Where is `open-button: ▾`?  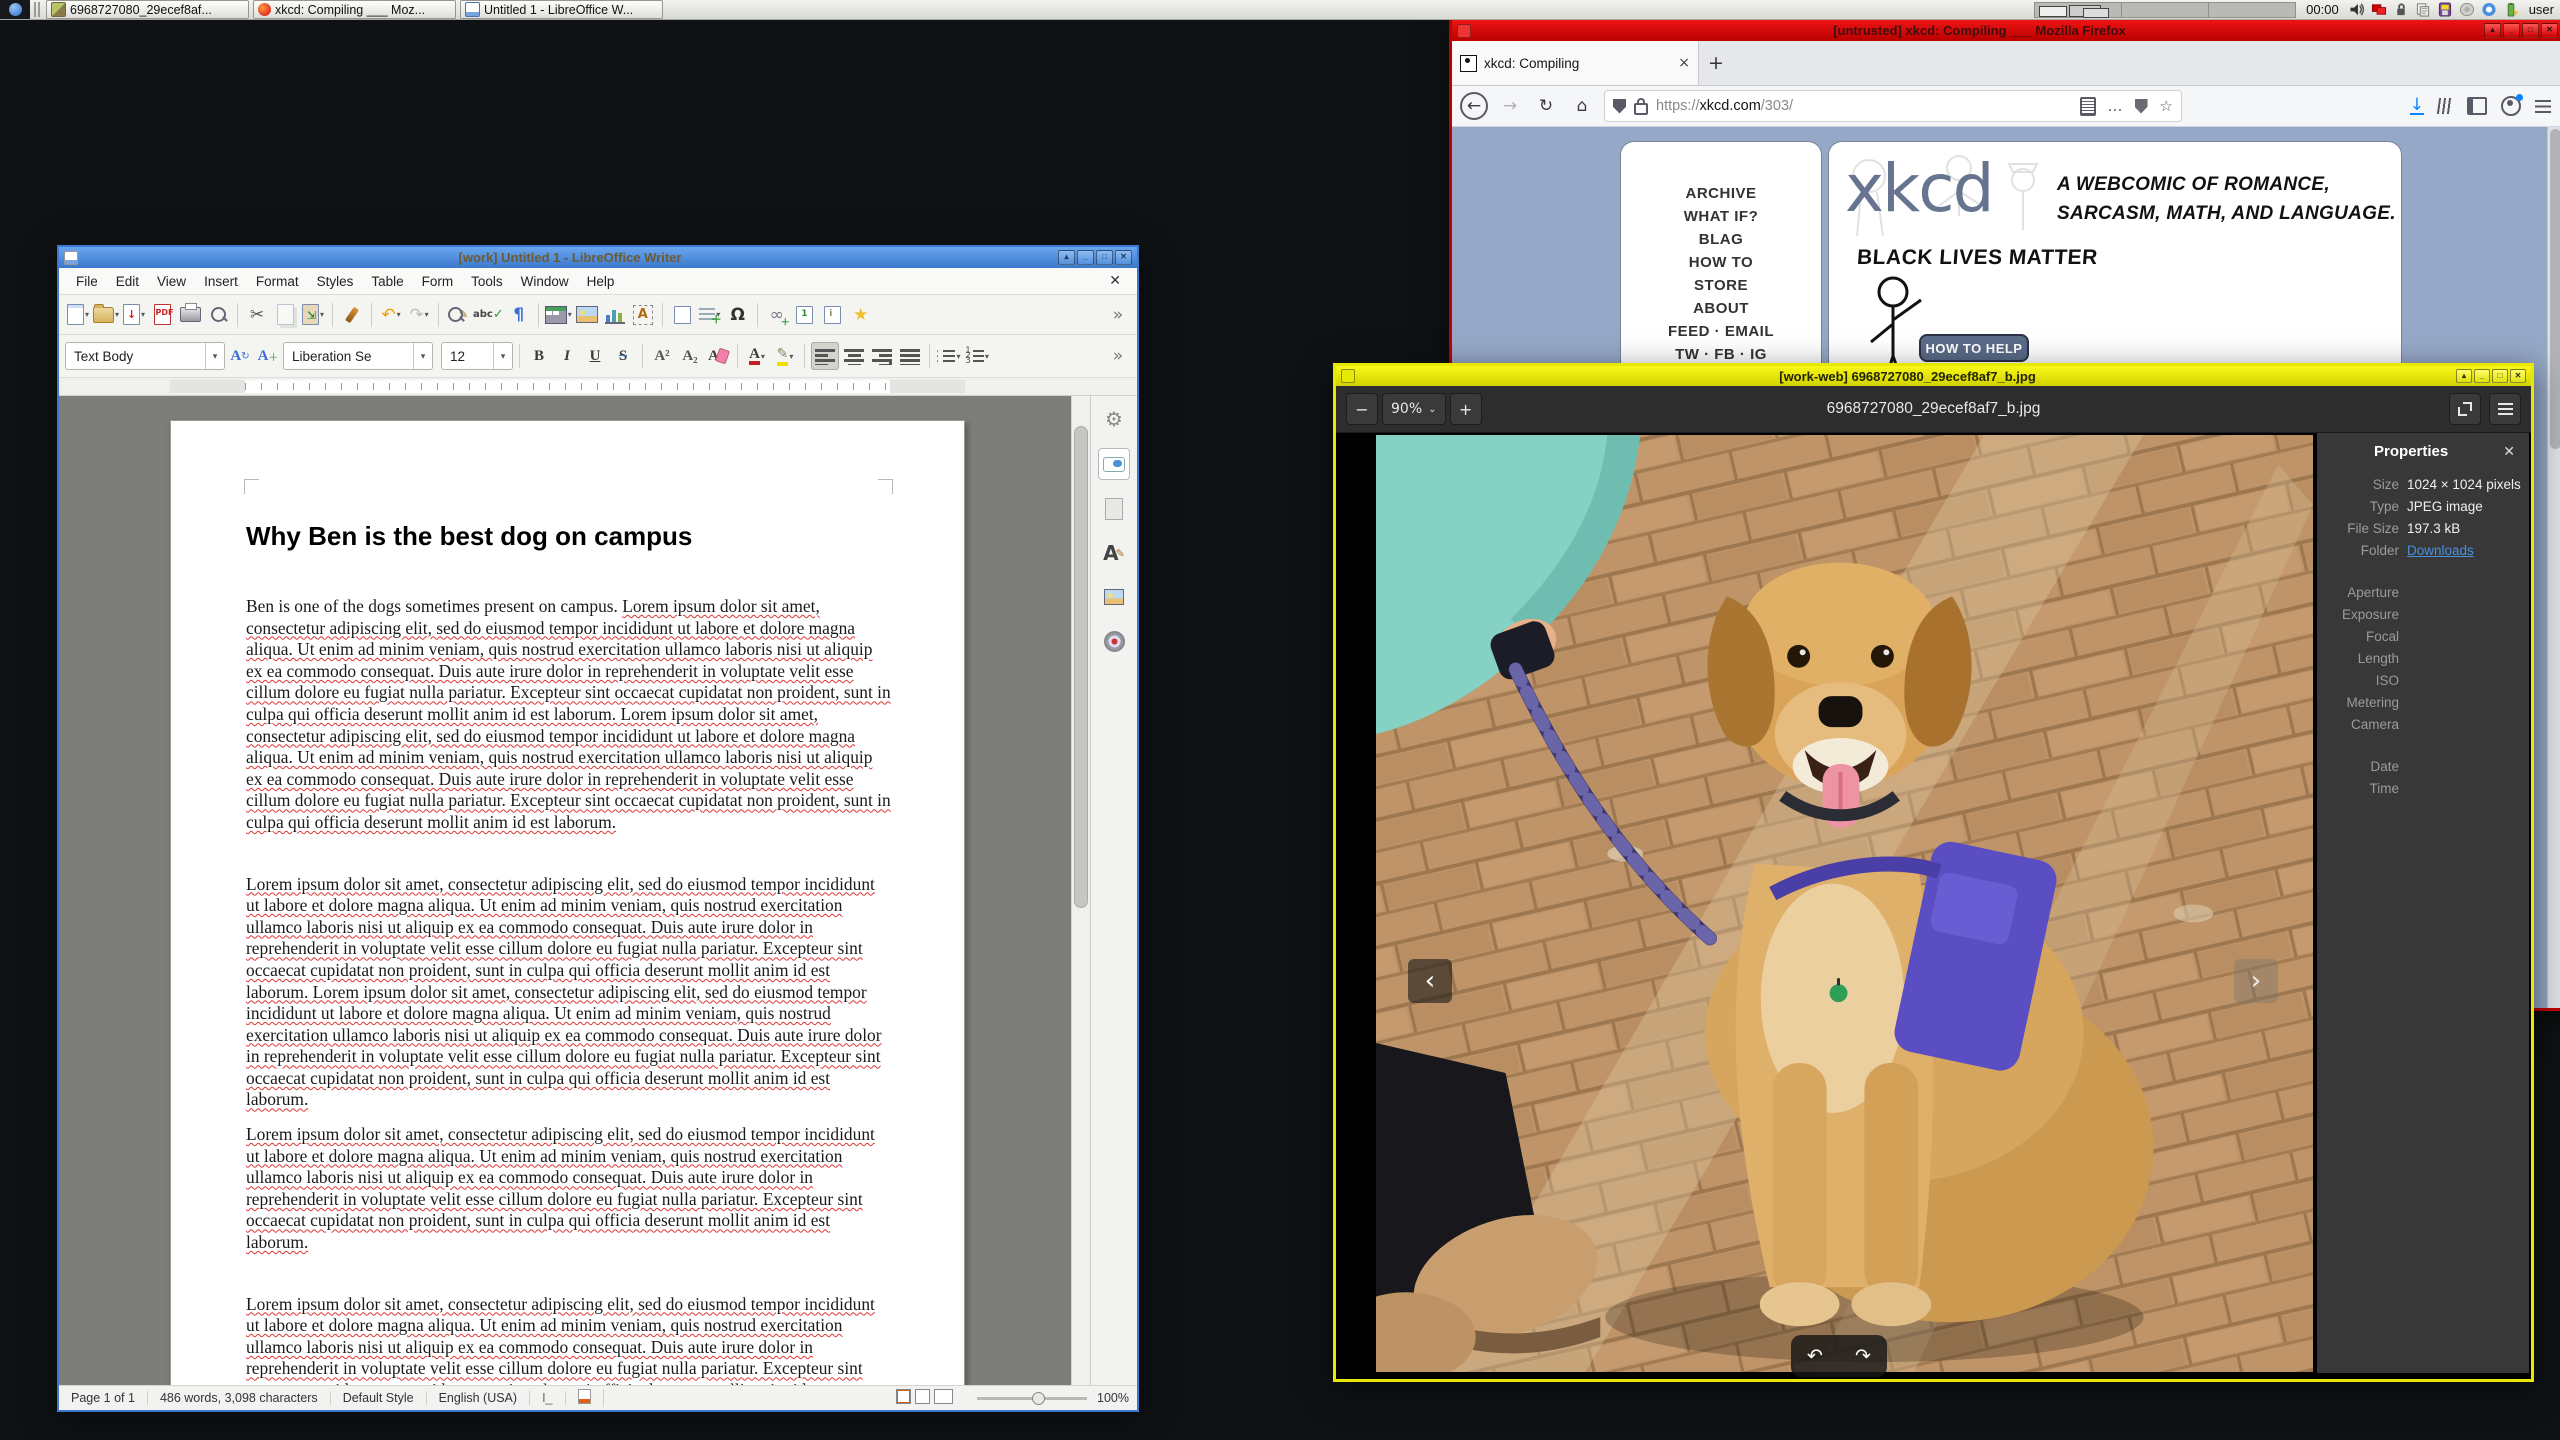
open-button: ▾ is located at coordinates (106, 315).